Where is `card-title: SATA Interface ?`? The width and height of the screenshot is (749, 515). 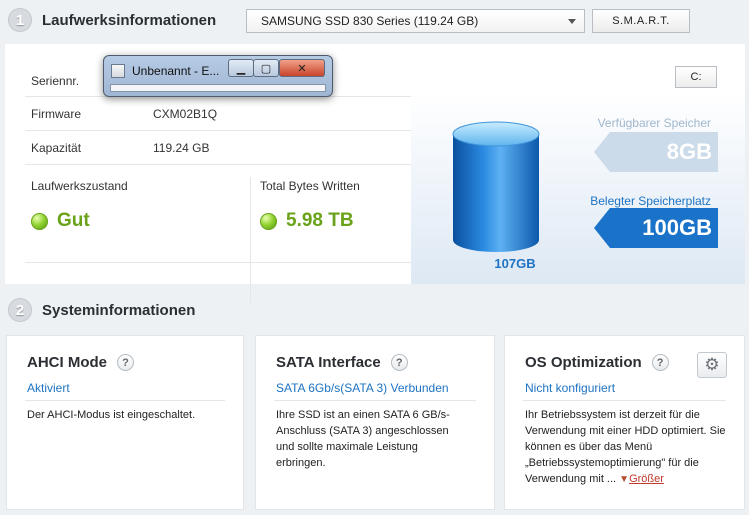
card-title: SATA Interface ? is located at coordinates (342, 362).